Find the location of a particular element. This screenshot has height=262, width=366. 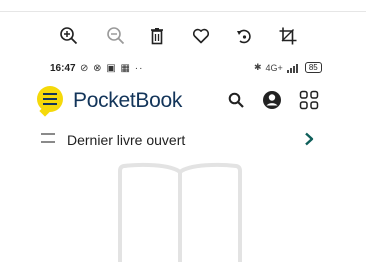

status-right: ✱ 4G+ 85 is located at coordinates (288, 67).